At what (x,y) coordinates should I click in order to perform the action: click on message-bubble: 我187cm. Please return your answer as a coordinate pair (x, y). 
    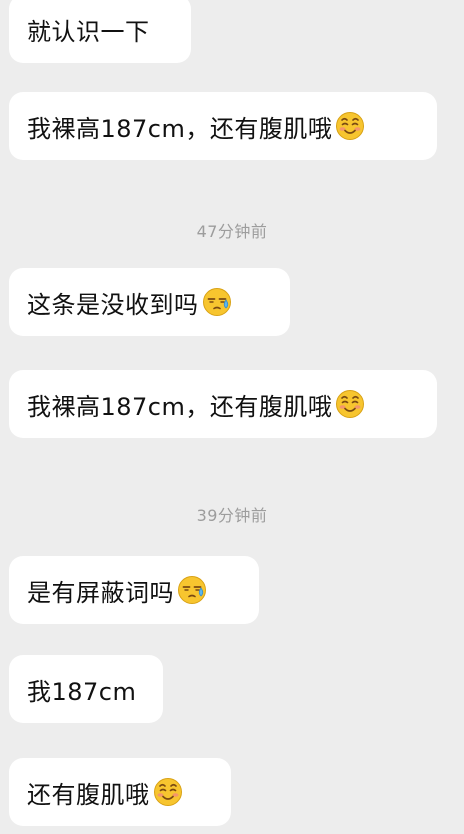
    Looking at the image, I should click on (86, 689).